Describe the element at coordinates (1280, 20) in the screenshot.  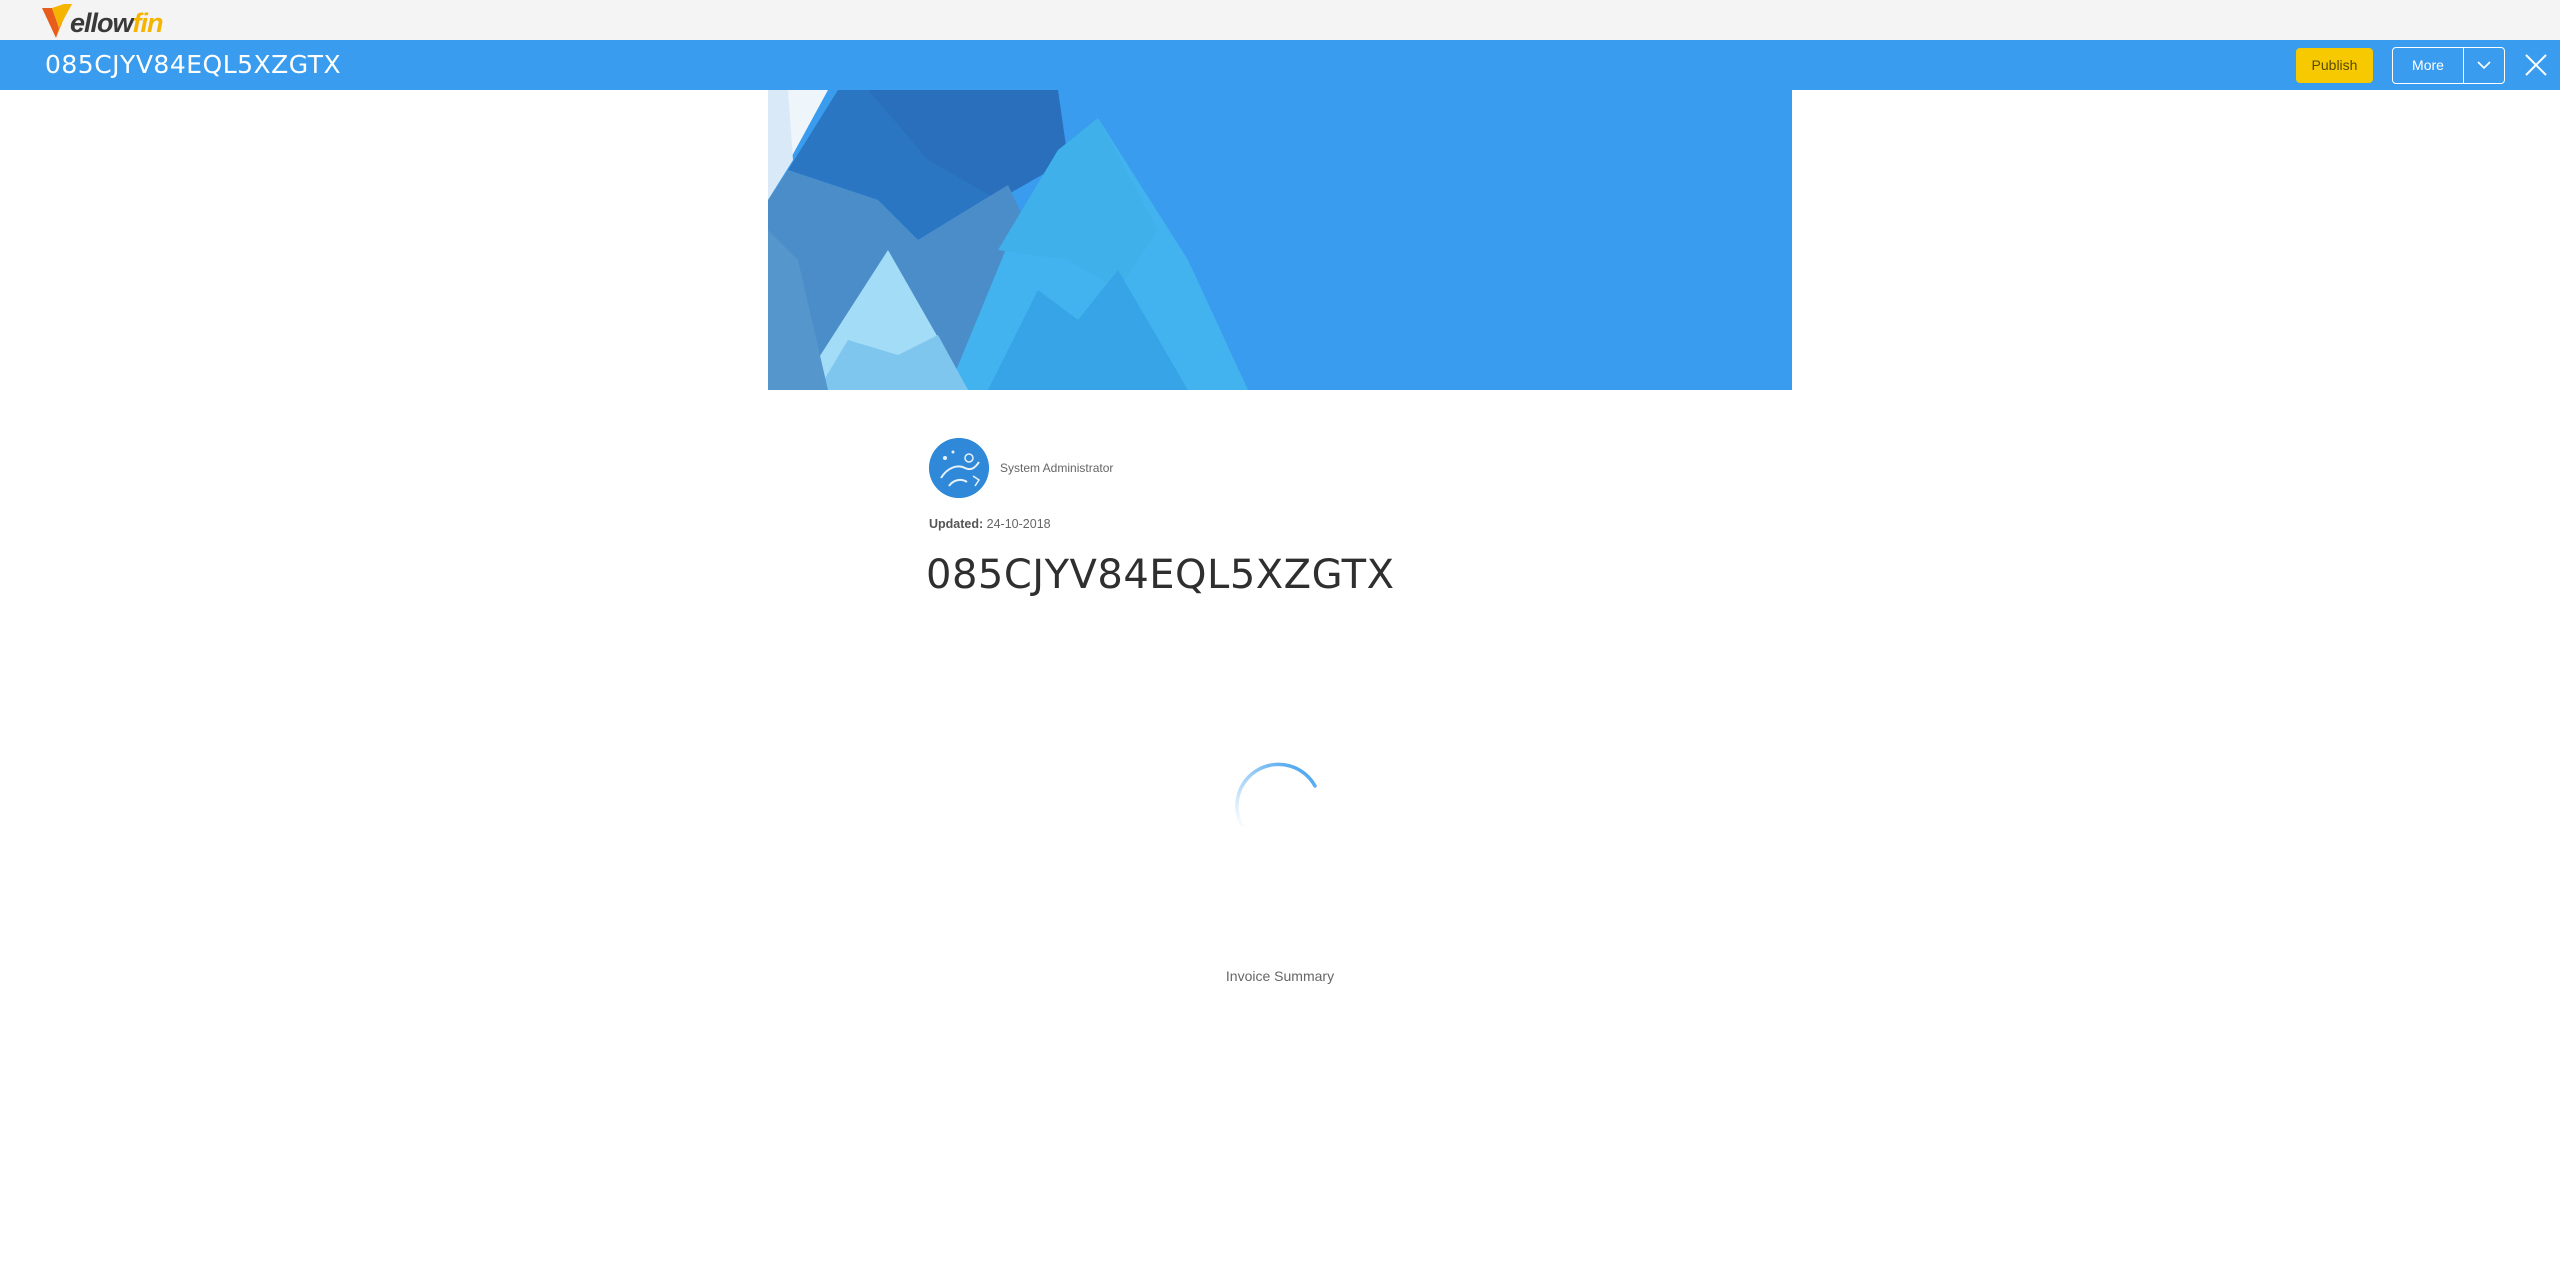
I see `top-bar: ellowfin` at that location.